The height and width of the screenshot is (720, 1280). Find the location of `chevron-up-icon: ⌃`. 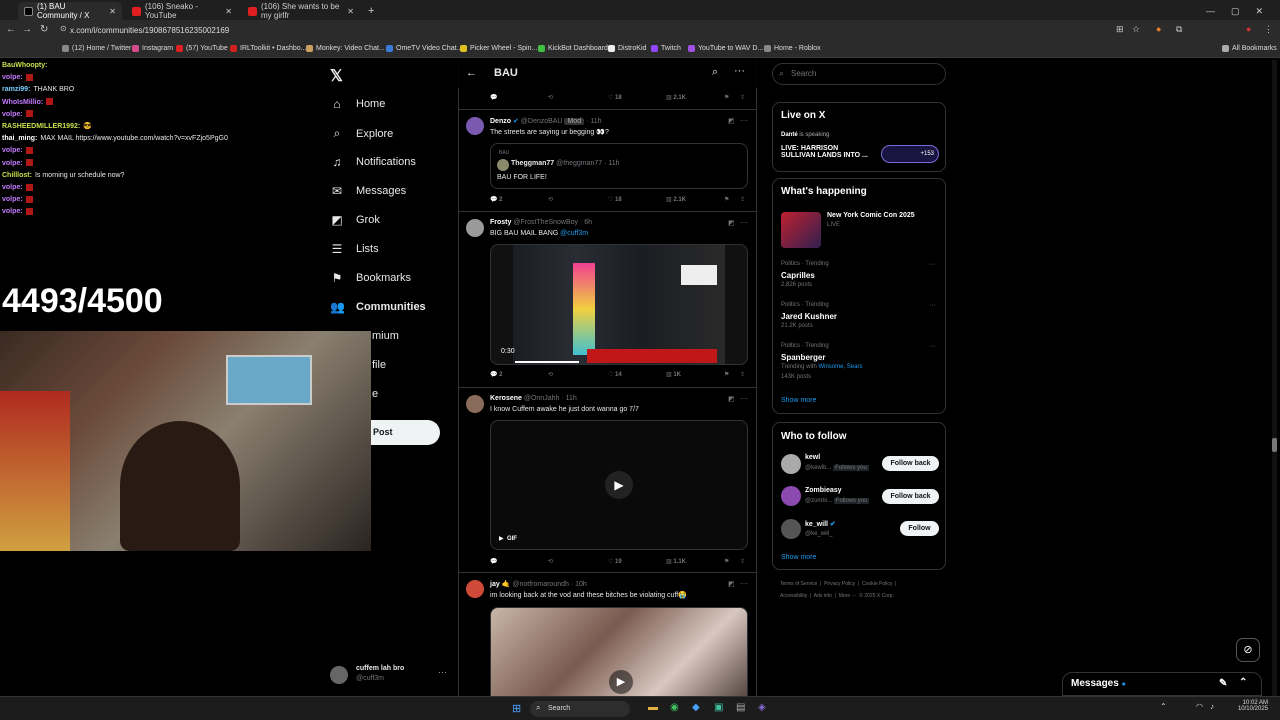

chevron-up-icon: ⌃ is located at coordinates (1243, 682).